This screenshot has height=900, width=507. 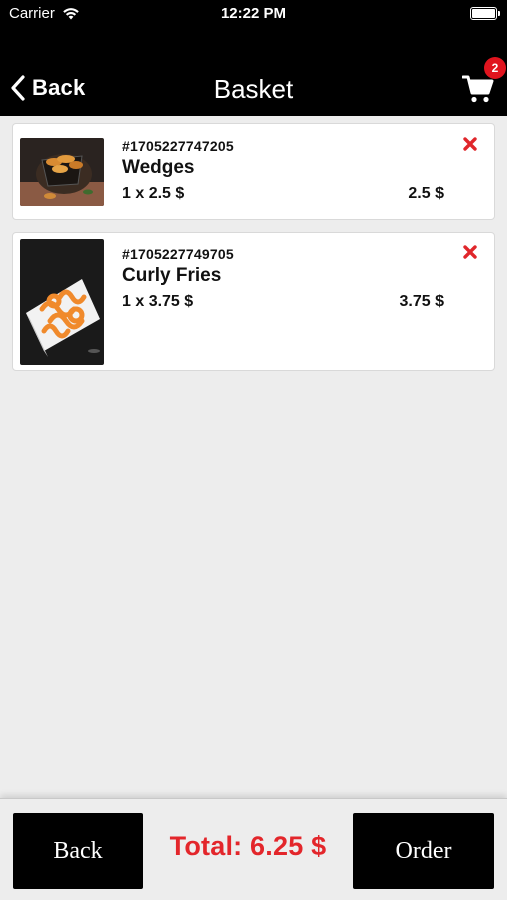 What do you see at coordinates (253, 171) in the screenshot?
I see `basket-item: #1705227747205 Wedges 1 x 2.5 $ 2.5 $` at bounding box center [253, 171].